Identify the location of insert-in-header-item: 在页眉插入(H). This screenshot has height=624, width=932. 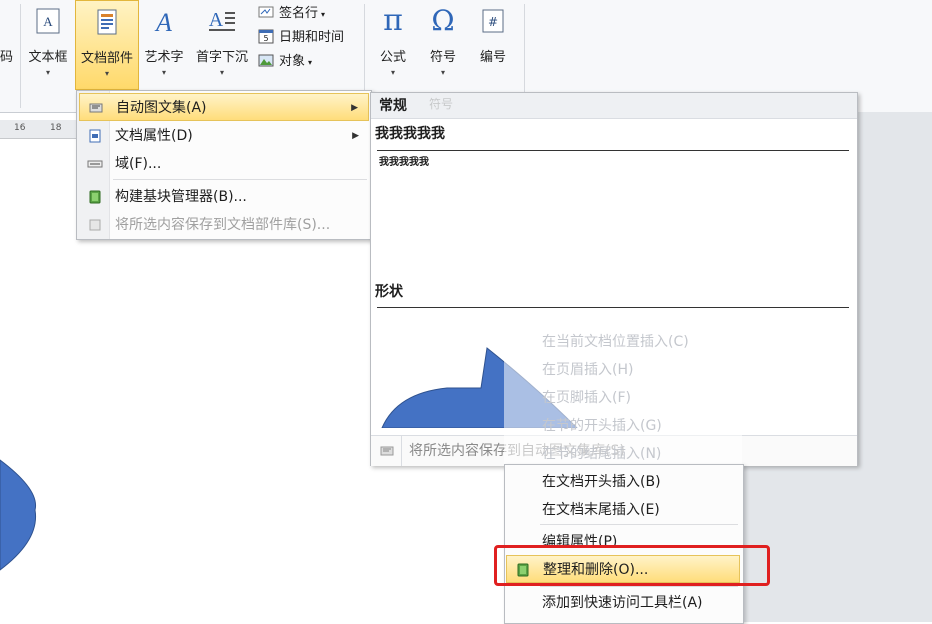
(623, 370).